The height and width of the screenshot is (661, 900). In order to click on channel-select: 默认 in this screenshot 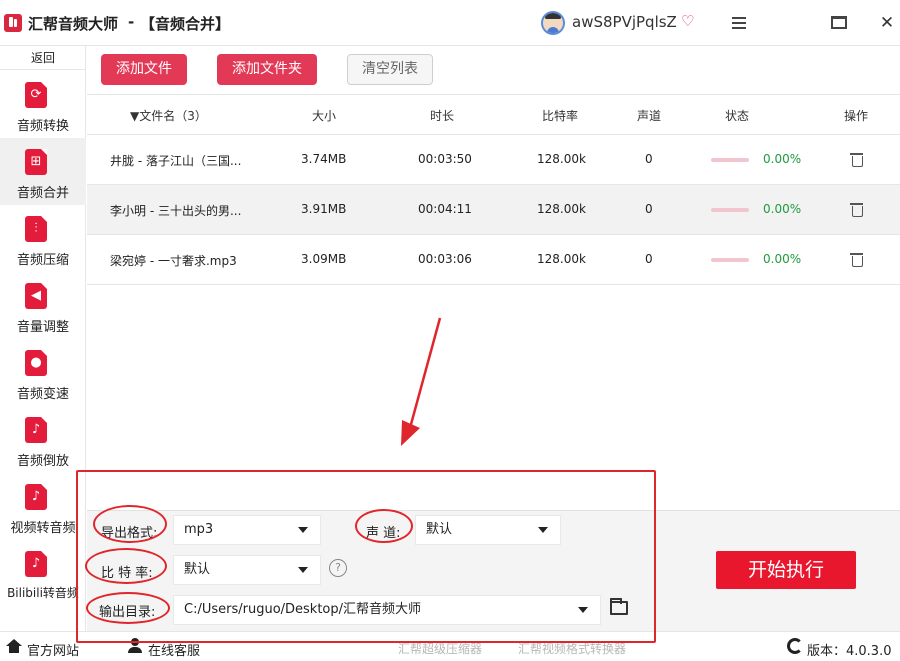, I will do `click(488, 530)`.